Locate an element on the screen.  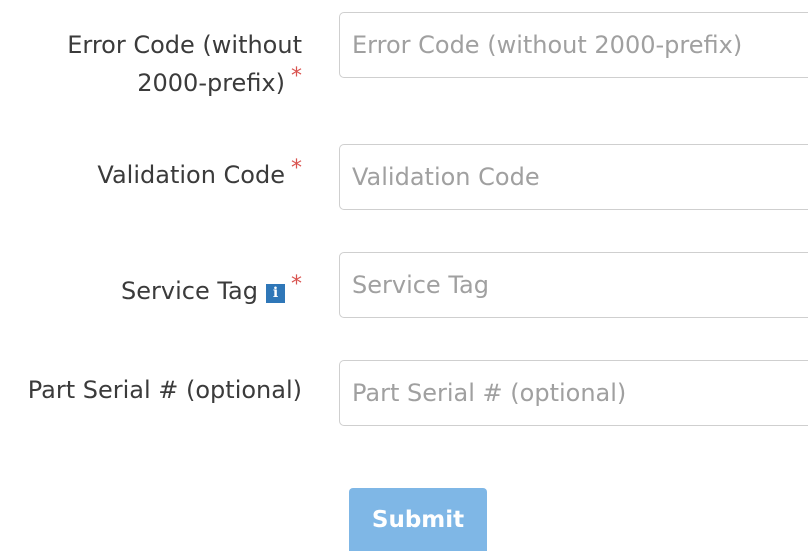
part-serial-input is located at coordinates (573, 393).